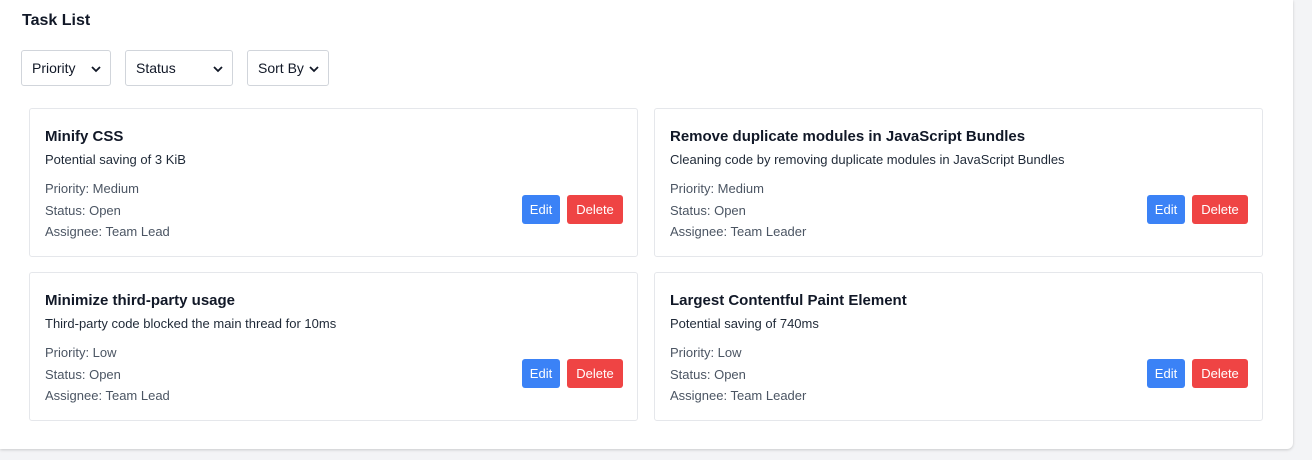  What do you see at coordinates (84, 136) in the screenshot?
I see `task-title: Minify CSS` at bounding box center [84, 136].